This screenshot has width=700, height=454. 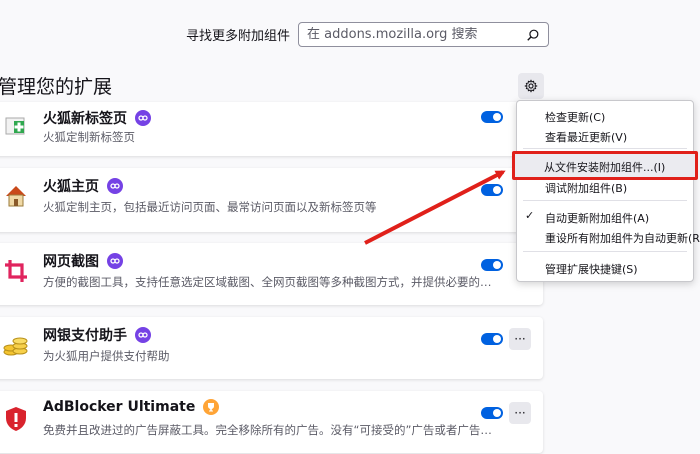 I want to click on extension-name-row: 网银支付助手, so click(x=97, y=335).